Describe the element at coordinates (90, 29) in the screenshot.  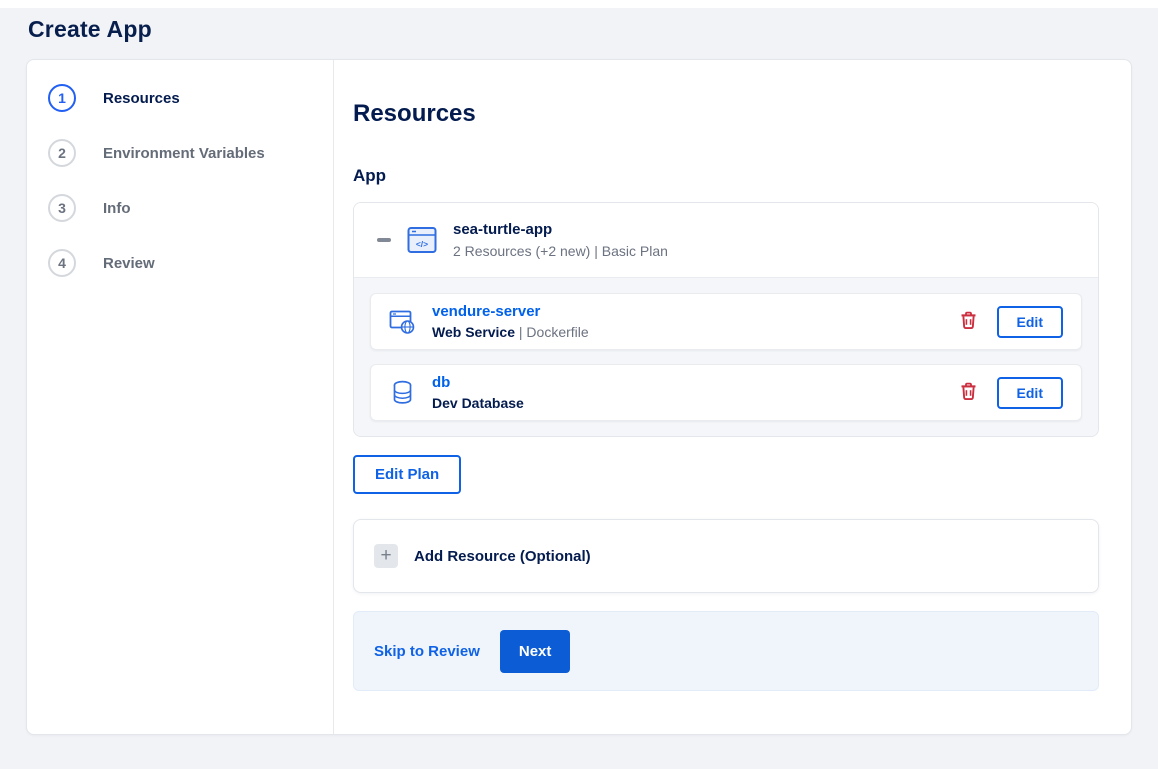
I see `page-title: Create App` at that location.